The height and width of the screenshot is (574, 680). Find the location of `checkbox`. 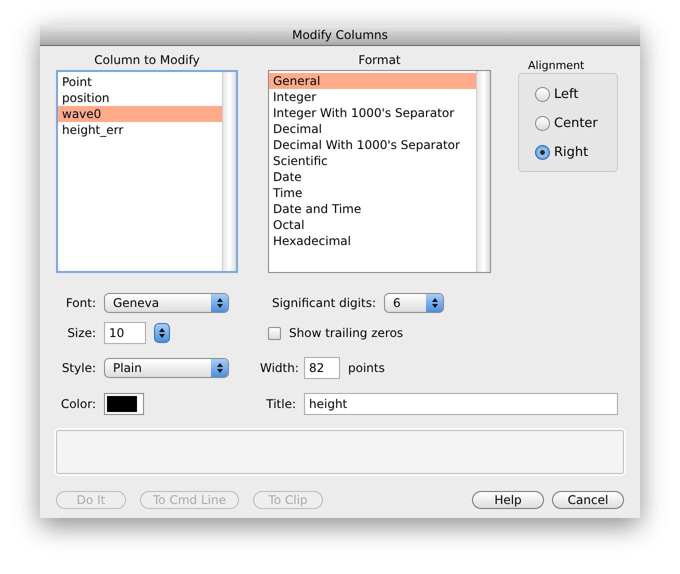

checkbox is located at coordinates (274, 333).